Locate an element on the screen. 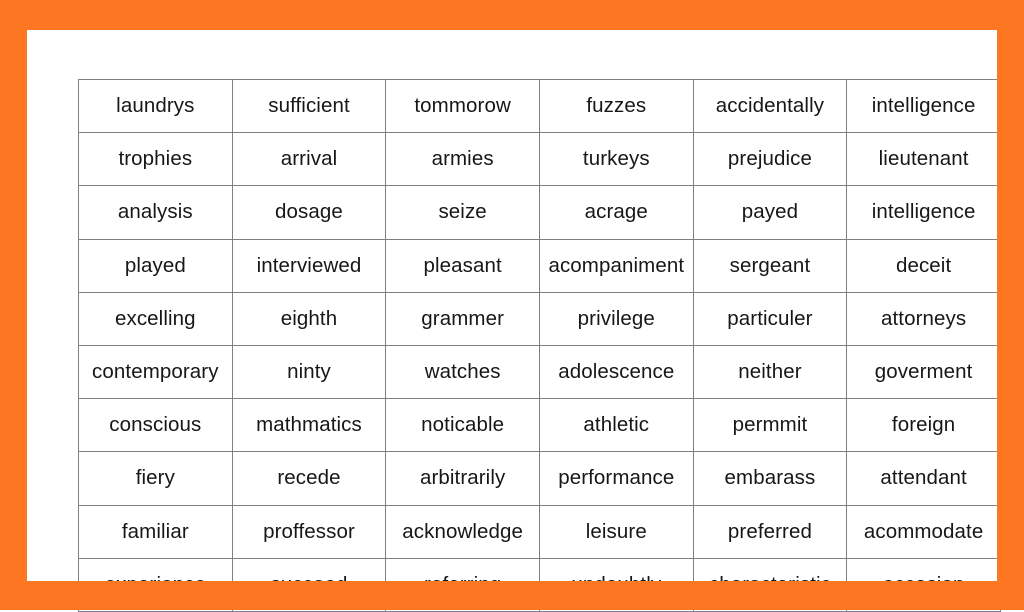  word-cell: sergeant is located at coordinates (770, 265).